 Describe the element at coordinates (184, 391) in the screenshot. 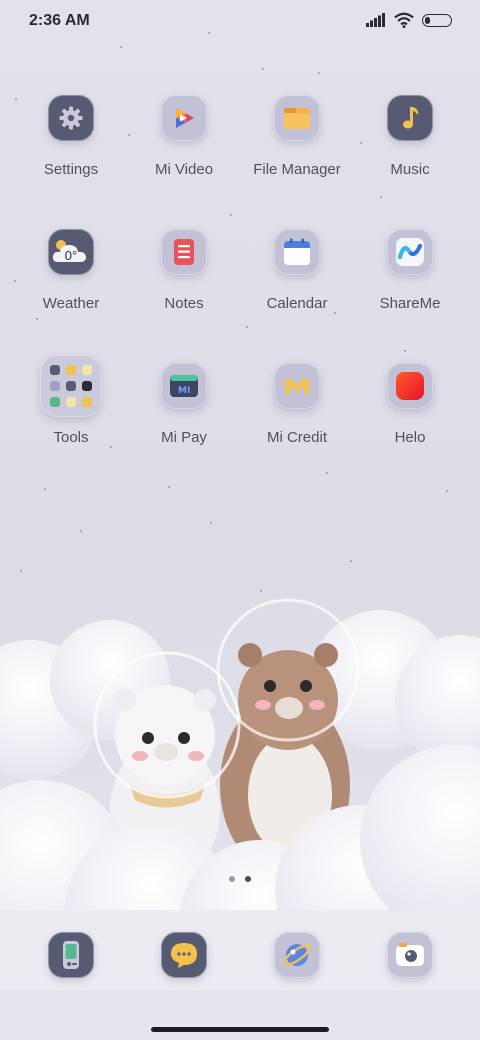

I see `svg-text: MI` at that location.